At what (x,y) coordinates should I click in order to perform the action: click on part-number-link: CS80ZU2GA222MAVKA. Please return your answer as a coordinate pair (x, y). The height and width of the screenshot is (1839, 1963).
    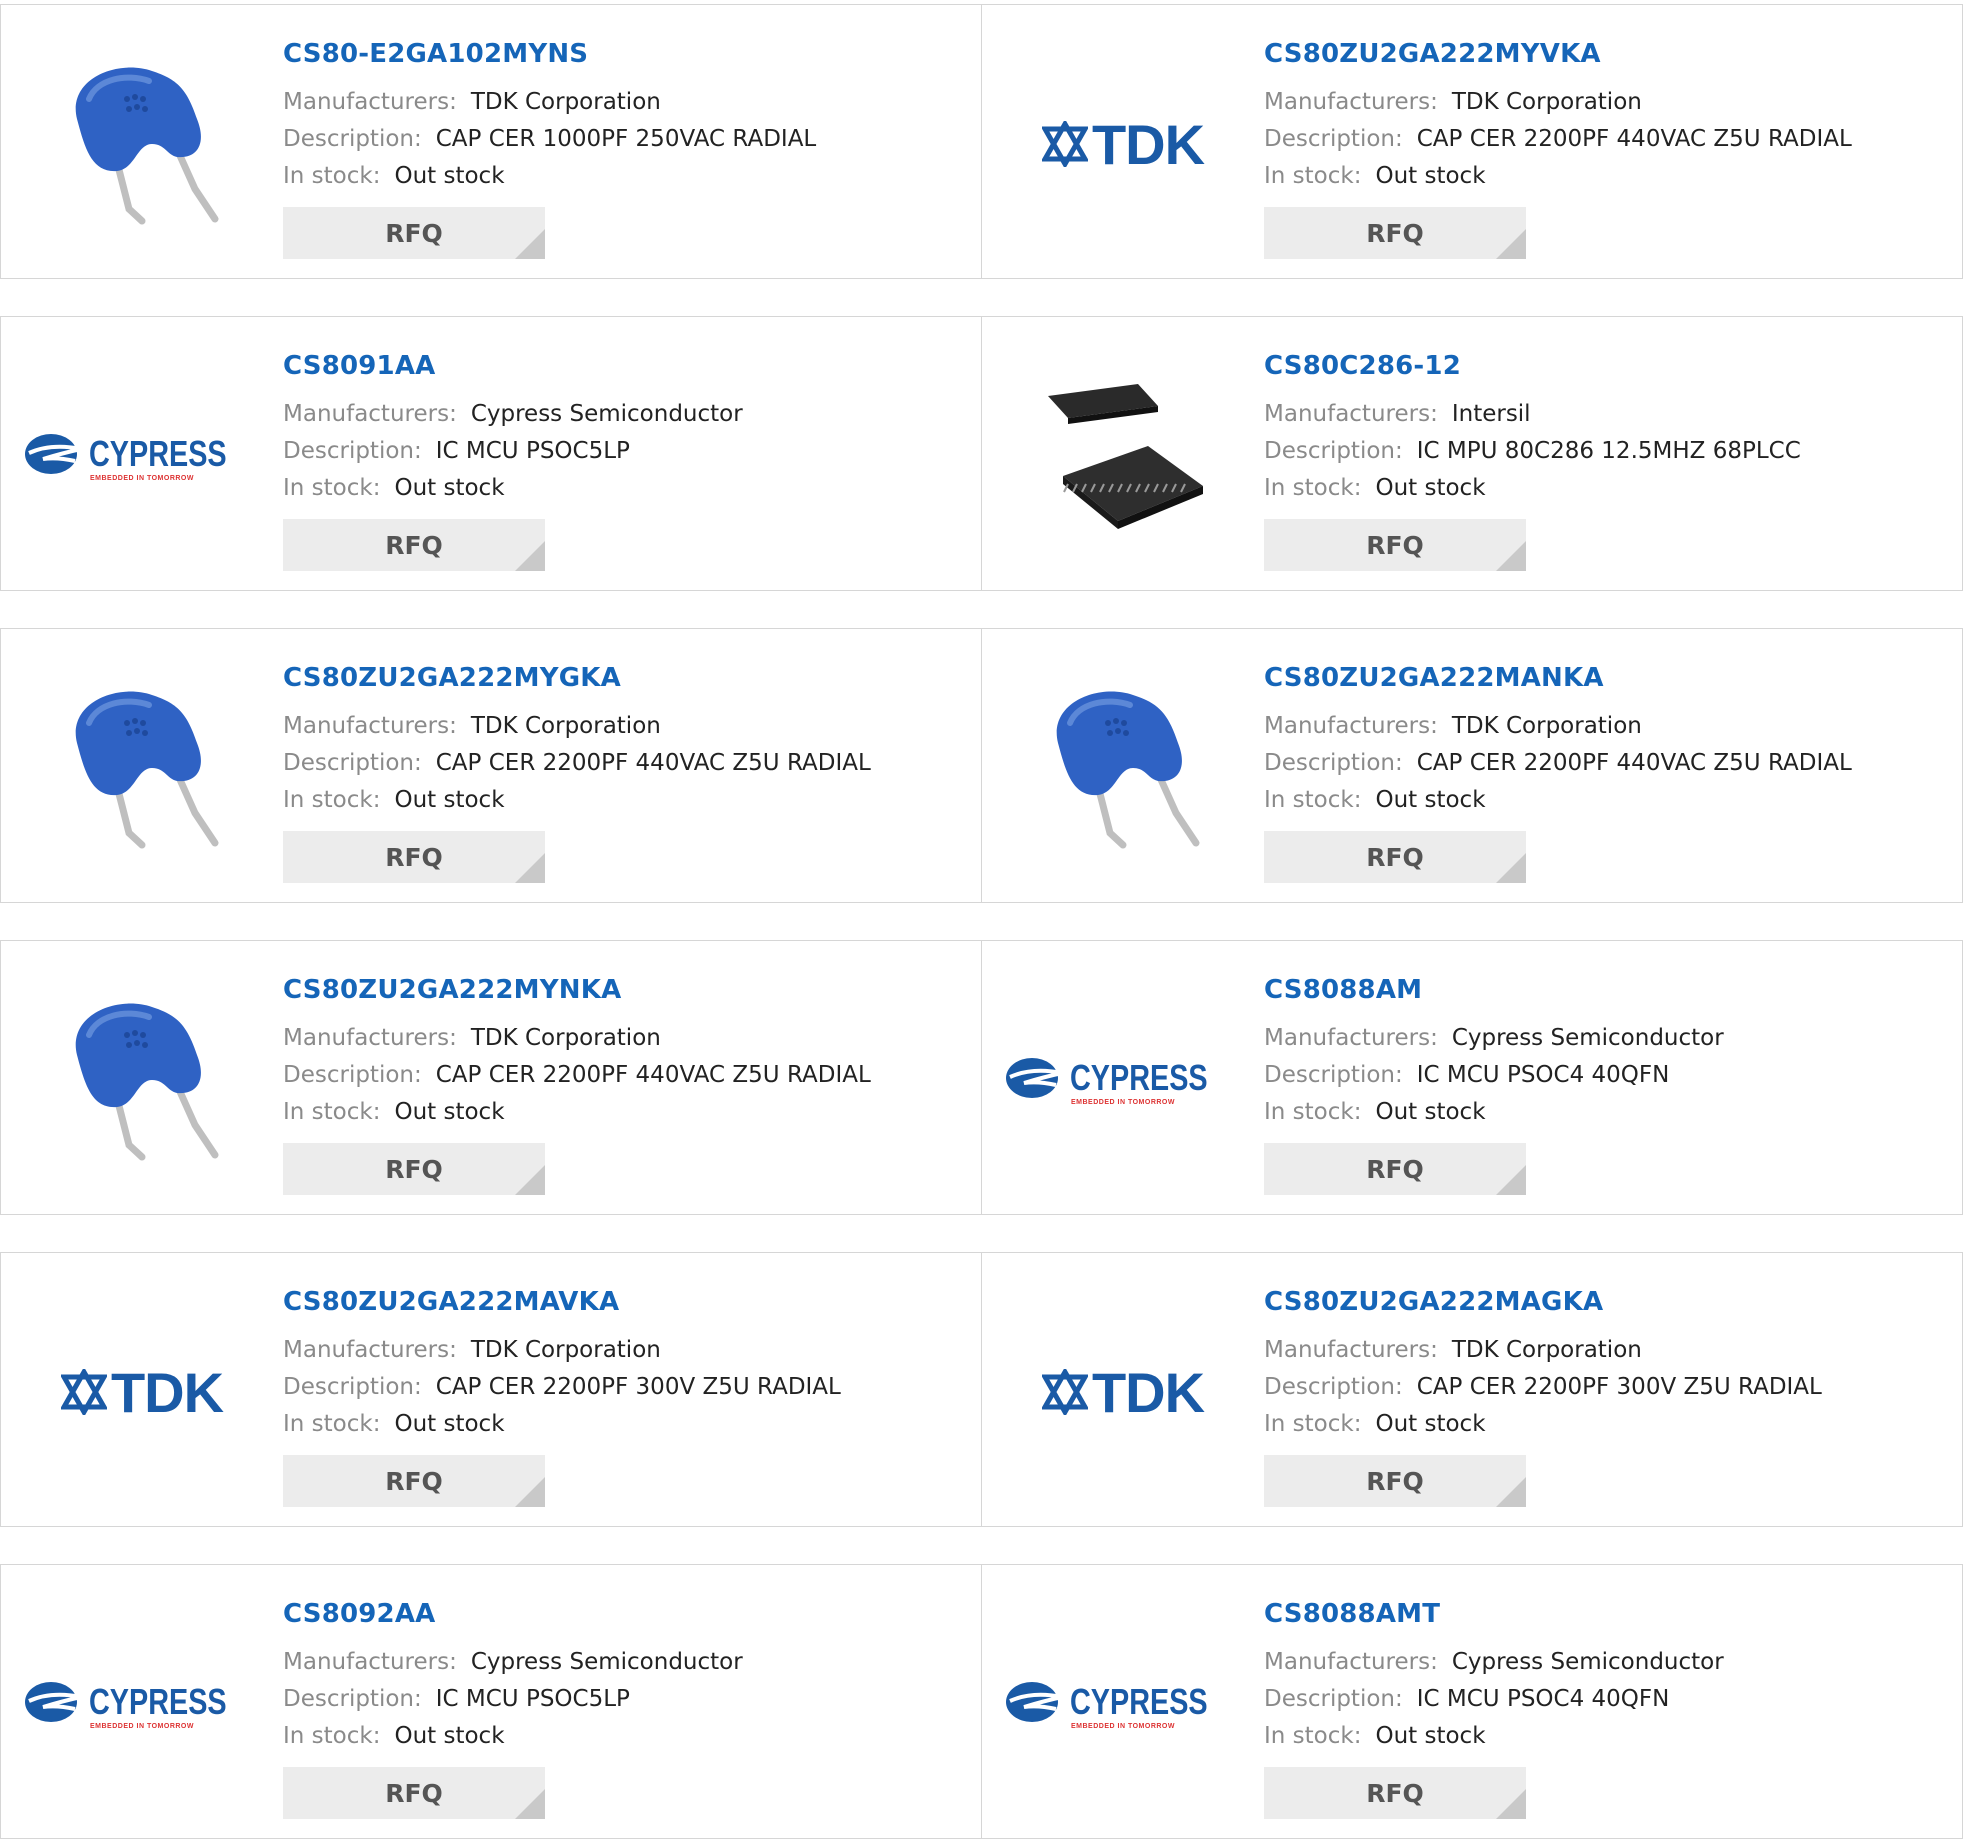
    Looking at the image, I should click on (451, 1302).